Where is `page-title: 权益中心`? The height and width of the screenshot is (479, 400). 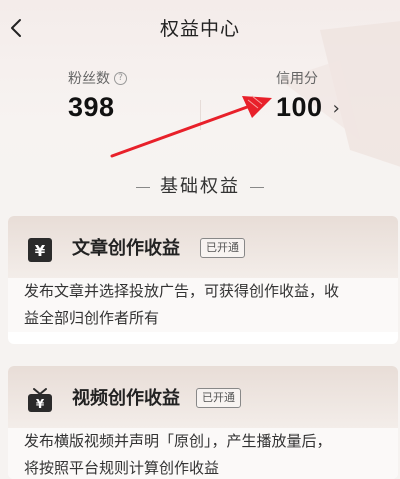
page-title: 权益中心 is located at coordinates (199, 29).